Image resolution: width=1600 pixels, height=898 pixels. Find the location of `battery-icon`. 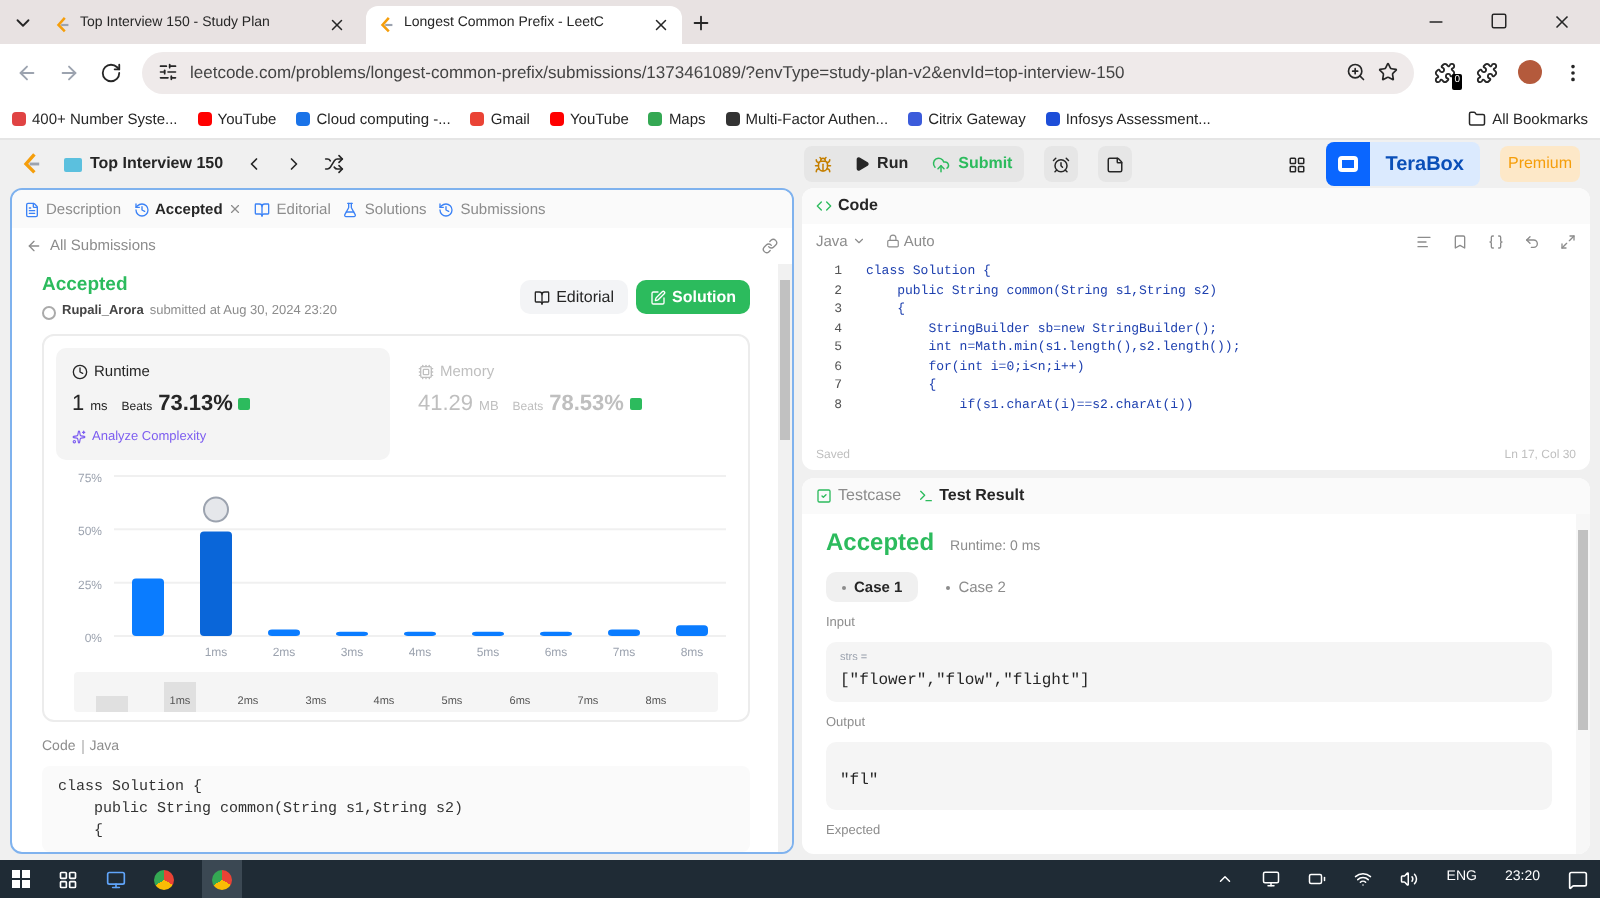

battery-icon is located at coordinates (1317, 879).